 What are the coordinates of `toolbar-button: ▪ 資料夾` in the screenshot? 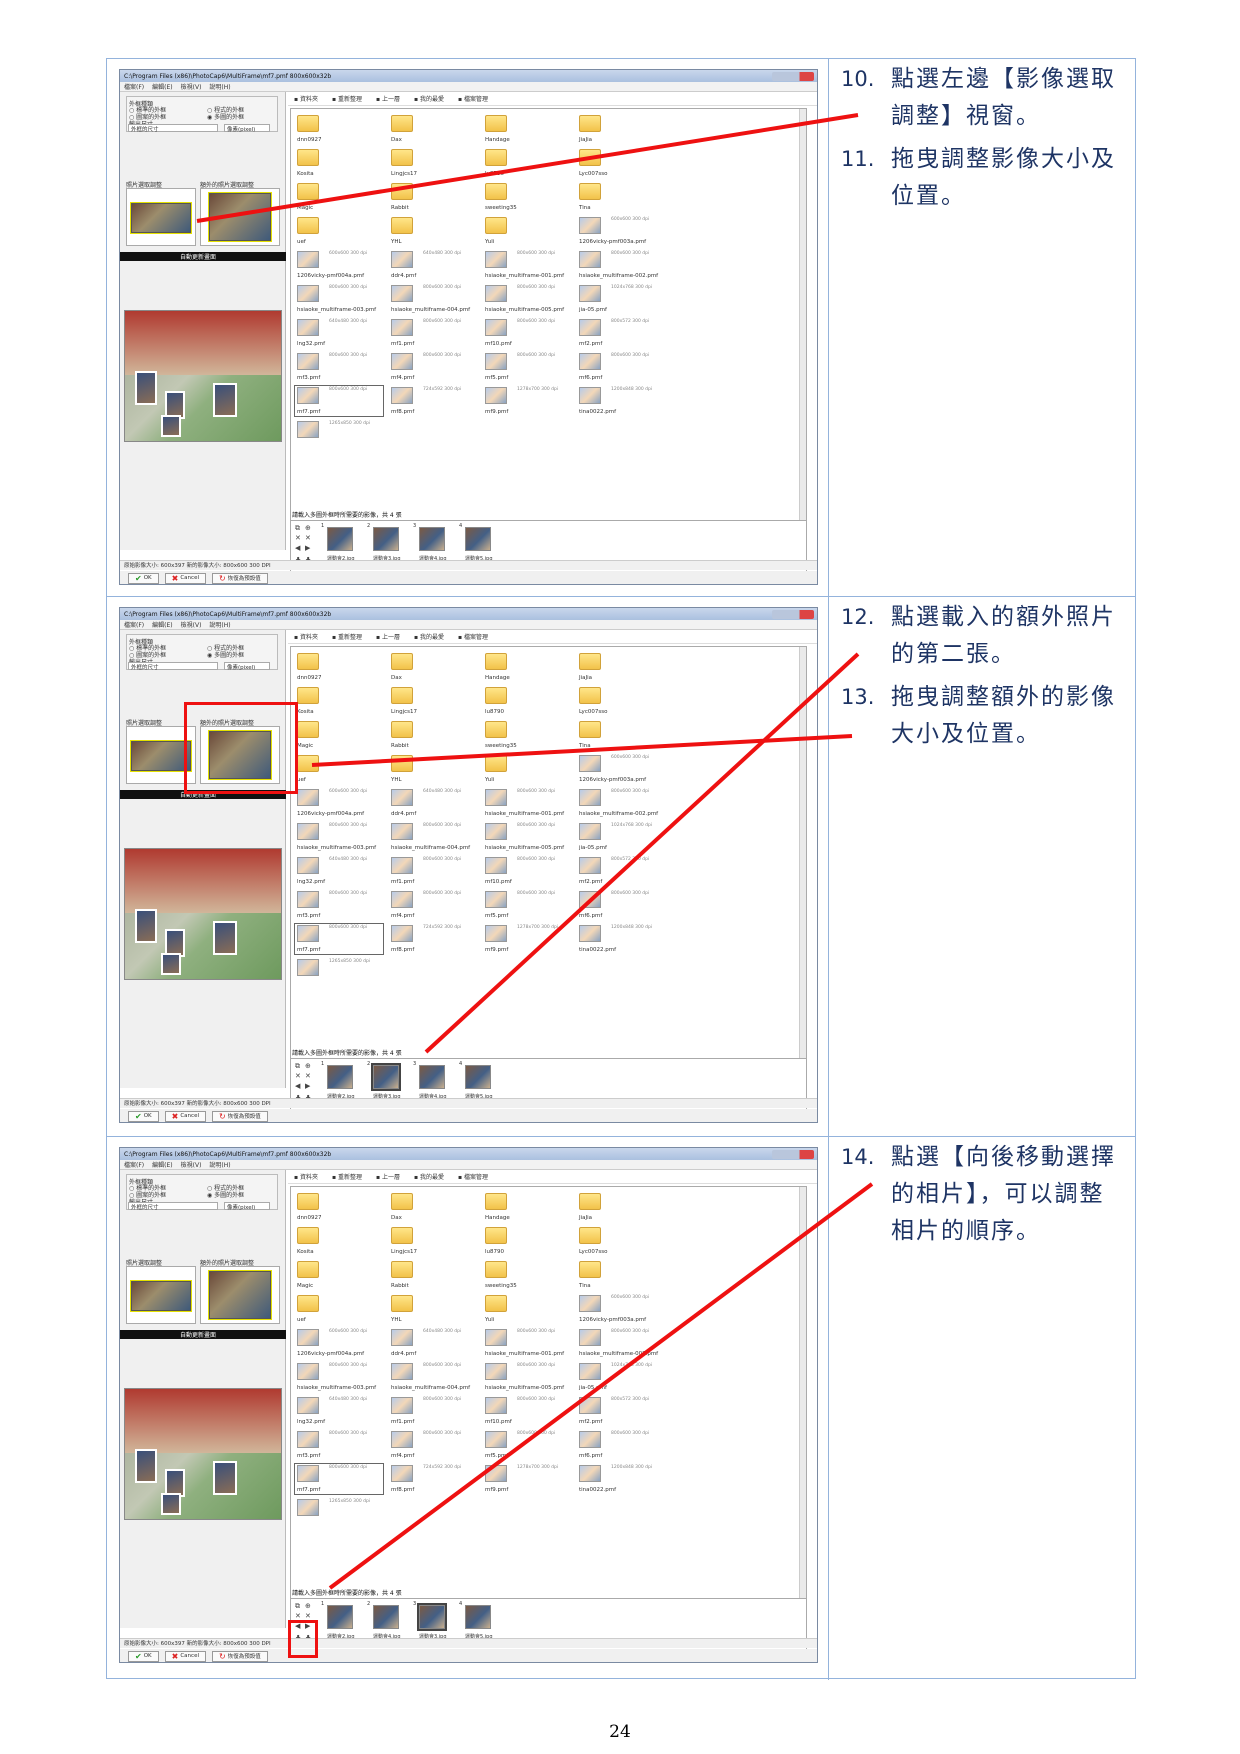 It's located at (306, 1176).